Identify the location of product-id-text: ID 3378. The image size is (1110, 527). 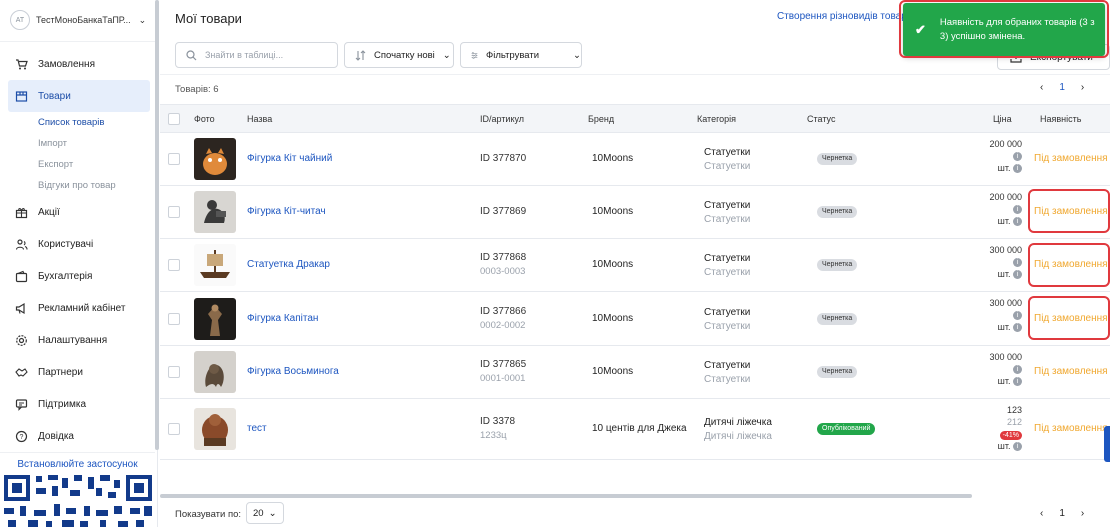
(498, 421).